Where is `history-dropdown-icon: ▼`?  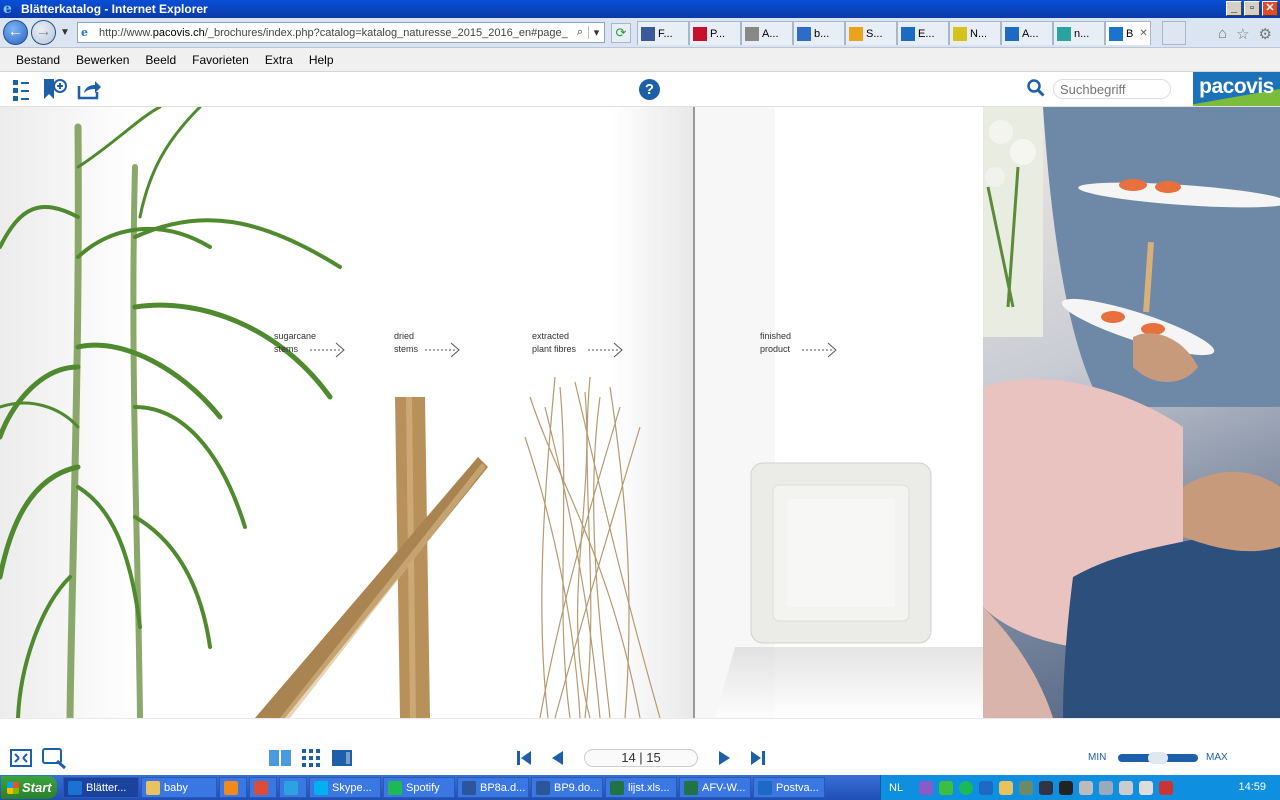
history-dropdown-icon: ▼ is located at coordinates (65, 32).